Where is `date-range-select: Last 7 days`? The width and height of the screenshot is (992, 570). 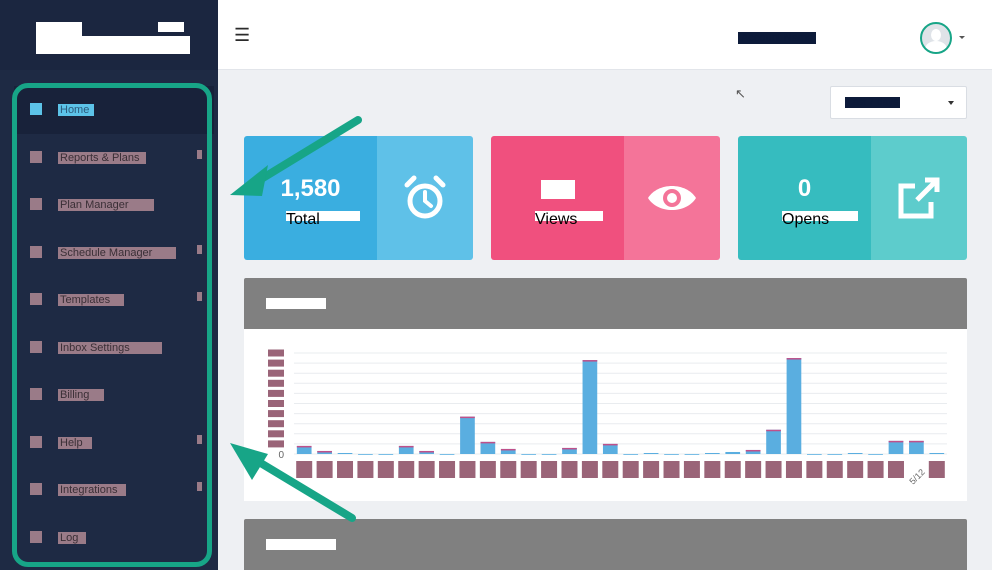
date-range-select: Last 7 days is located at coordinates (898, 102).